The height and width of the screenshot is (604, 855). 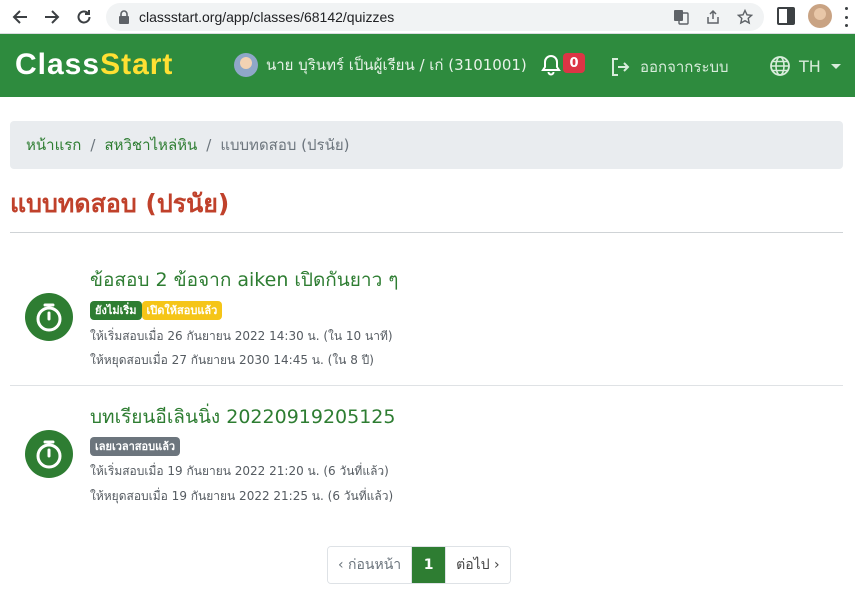 I want to click on reload-icon, so click(x=84, y=17).